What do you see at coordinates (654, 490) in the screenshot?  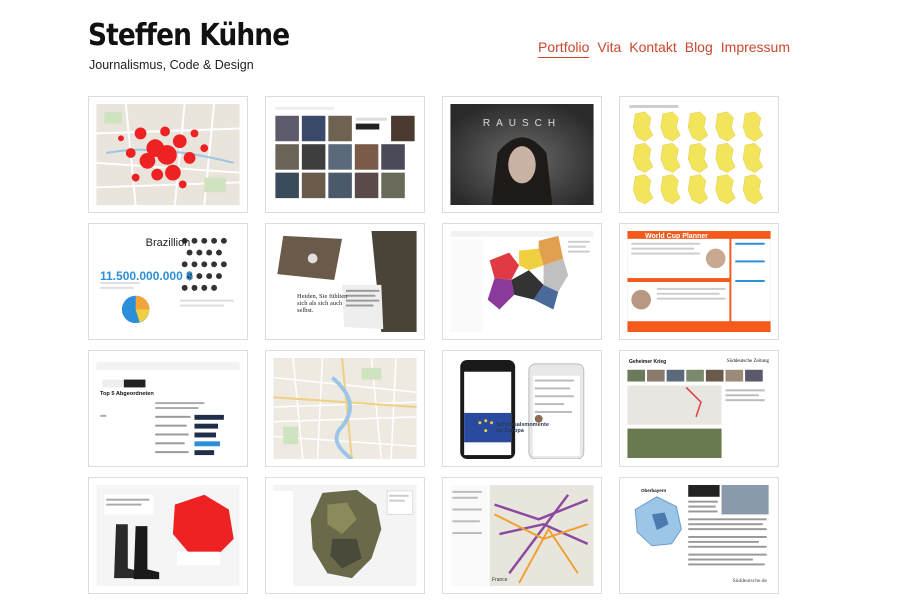 I see `oberbayern-label: Oberbayern` at bounding box center [654, 490].